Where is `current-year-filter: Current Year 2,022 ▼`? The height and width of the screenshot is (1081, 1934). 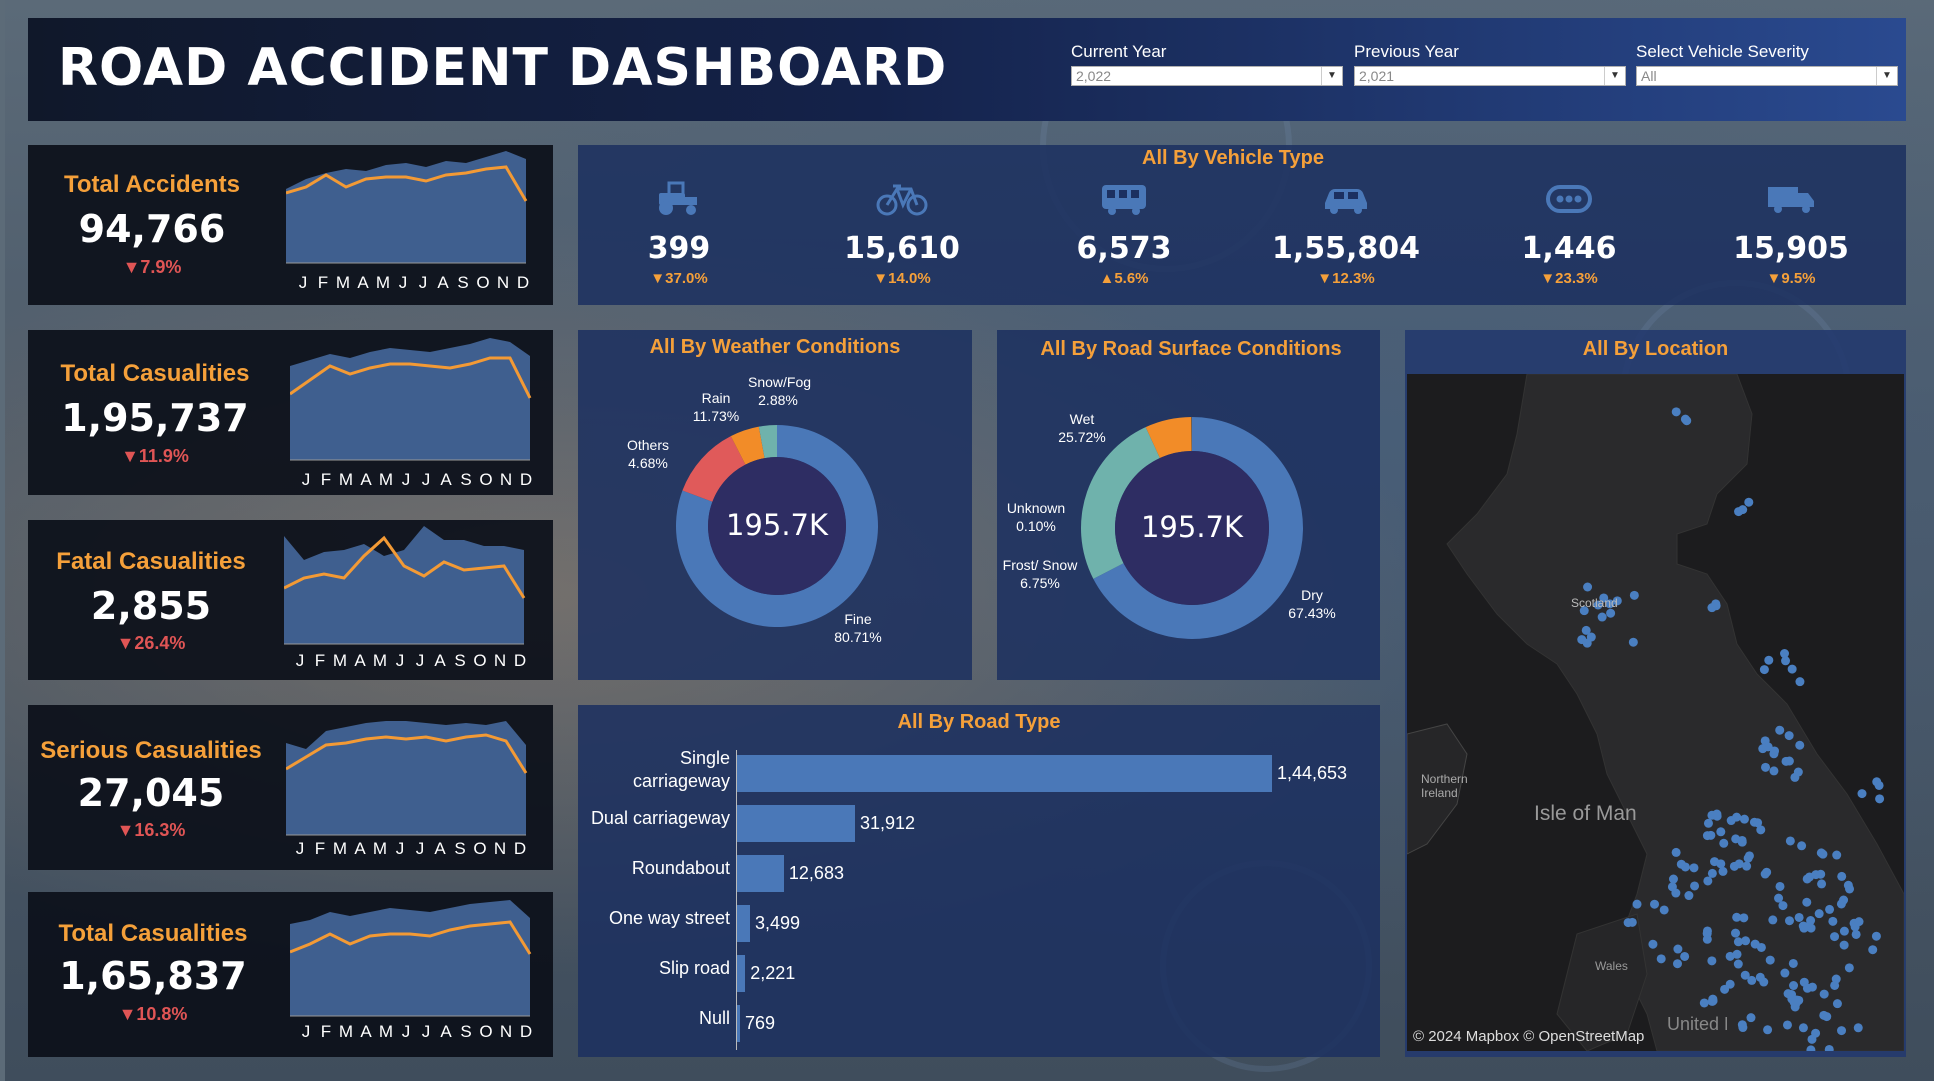
current-year-filter: Current Year 2,022 ▼ is located at coordinates (1207, 64).